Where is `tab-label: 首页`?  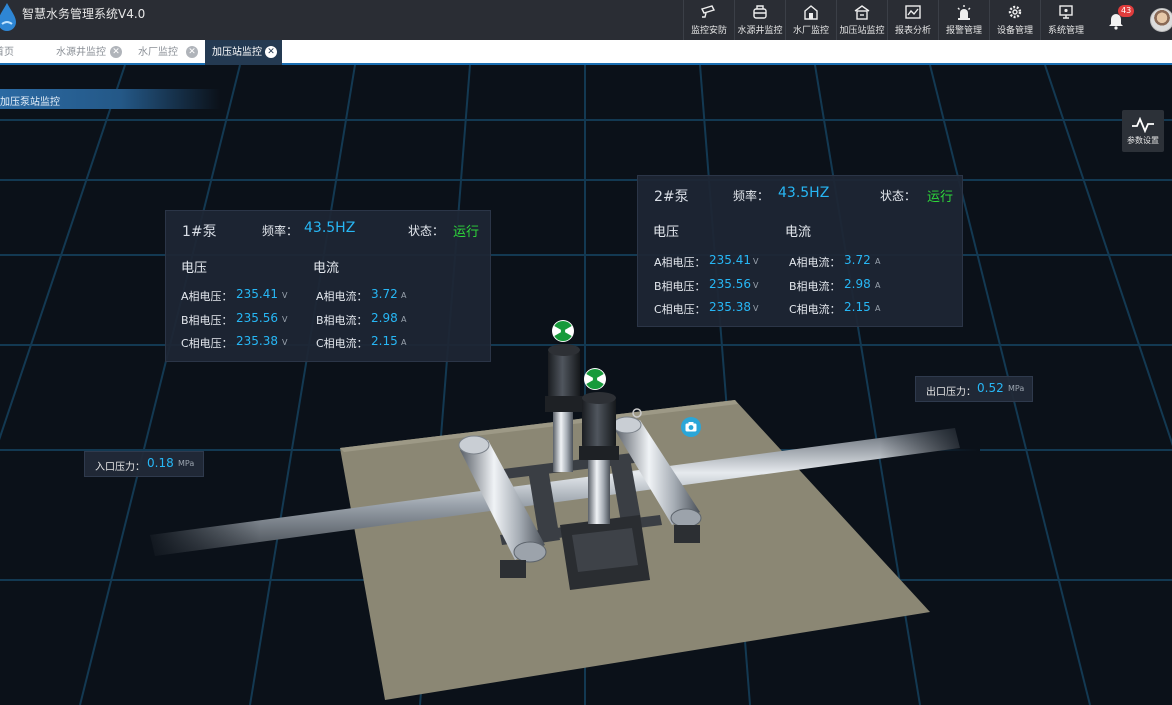 tab-label: 首页 is located at coordinates (7, 52).